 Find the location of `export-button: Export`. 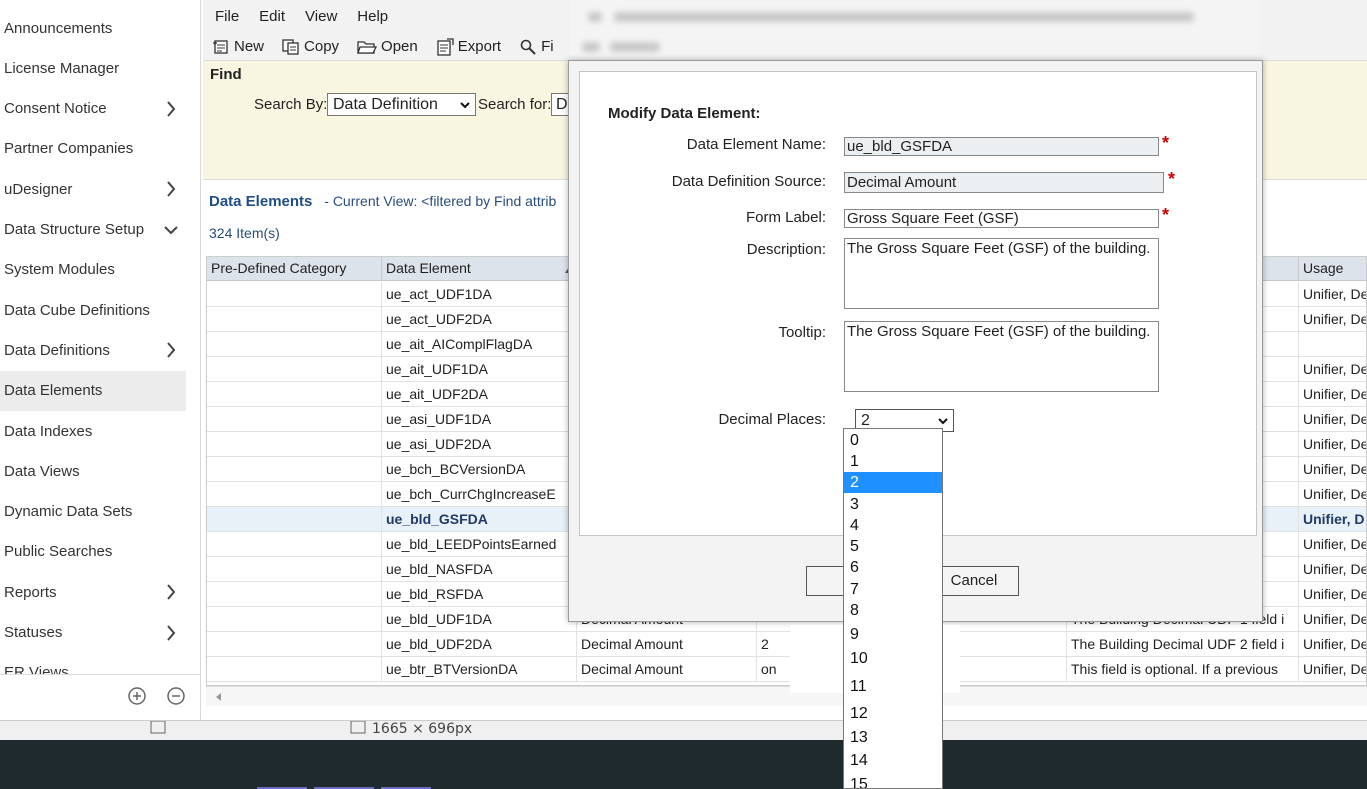

export-button: Export is located at coordinates (468, 46).